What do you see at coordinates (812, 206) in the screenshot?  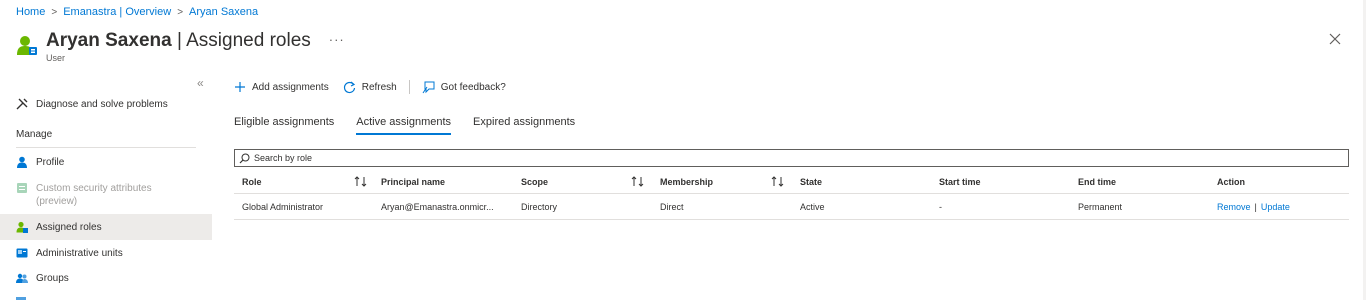 I see `cell-state: Active` at bounding box center [812, 206].